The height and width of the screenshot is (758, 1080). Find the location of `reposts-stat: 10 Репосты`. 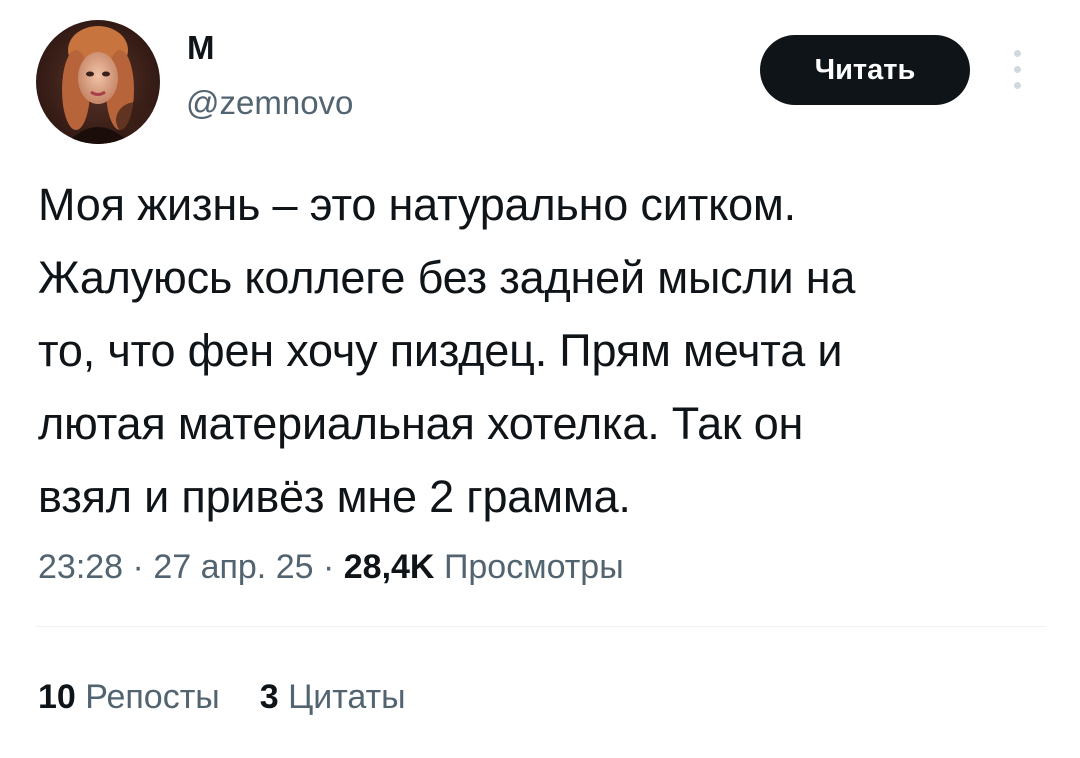

reposts-stat: 10 Репосты is located at coordinates (129, 697).